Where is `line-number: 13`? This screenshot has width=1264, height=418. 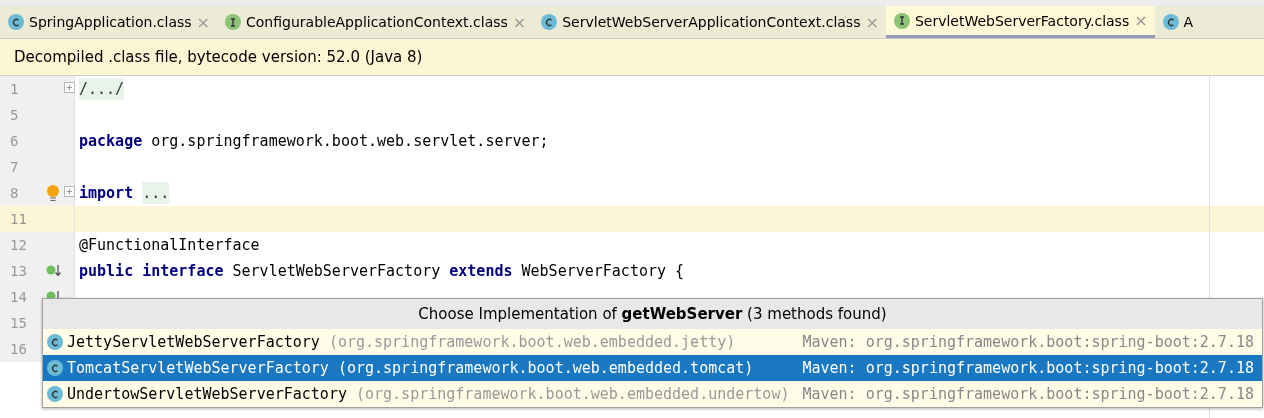 line-number: 13 is located at coordinates (18, 271).